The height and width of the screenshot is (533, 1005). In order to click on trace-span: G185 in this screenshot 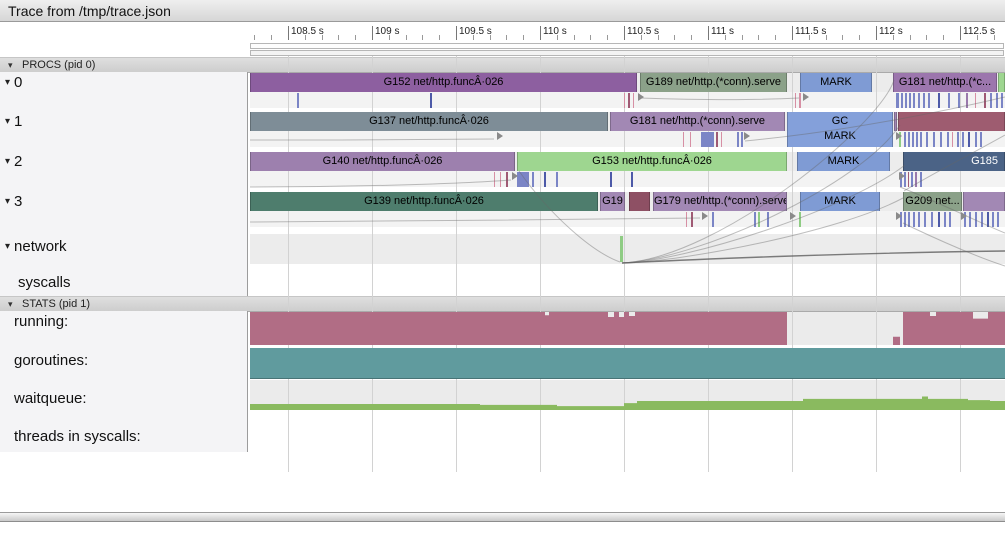, I will do `click(954, 161)`.